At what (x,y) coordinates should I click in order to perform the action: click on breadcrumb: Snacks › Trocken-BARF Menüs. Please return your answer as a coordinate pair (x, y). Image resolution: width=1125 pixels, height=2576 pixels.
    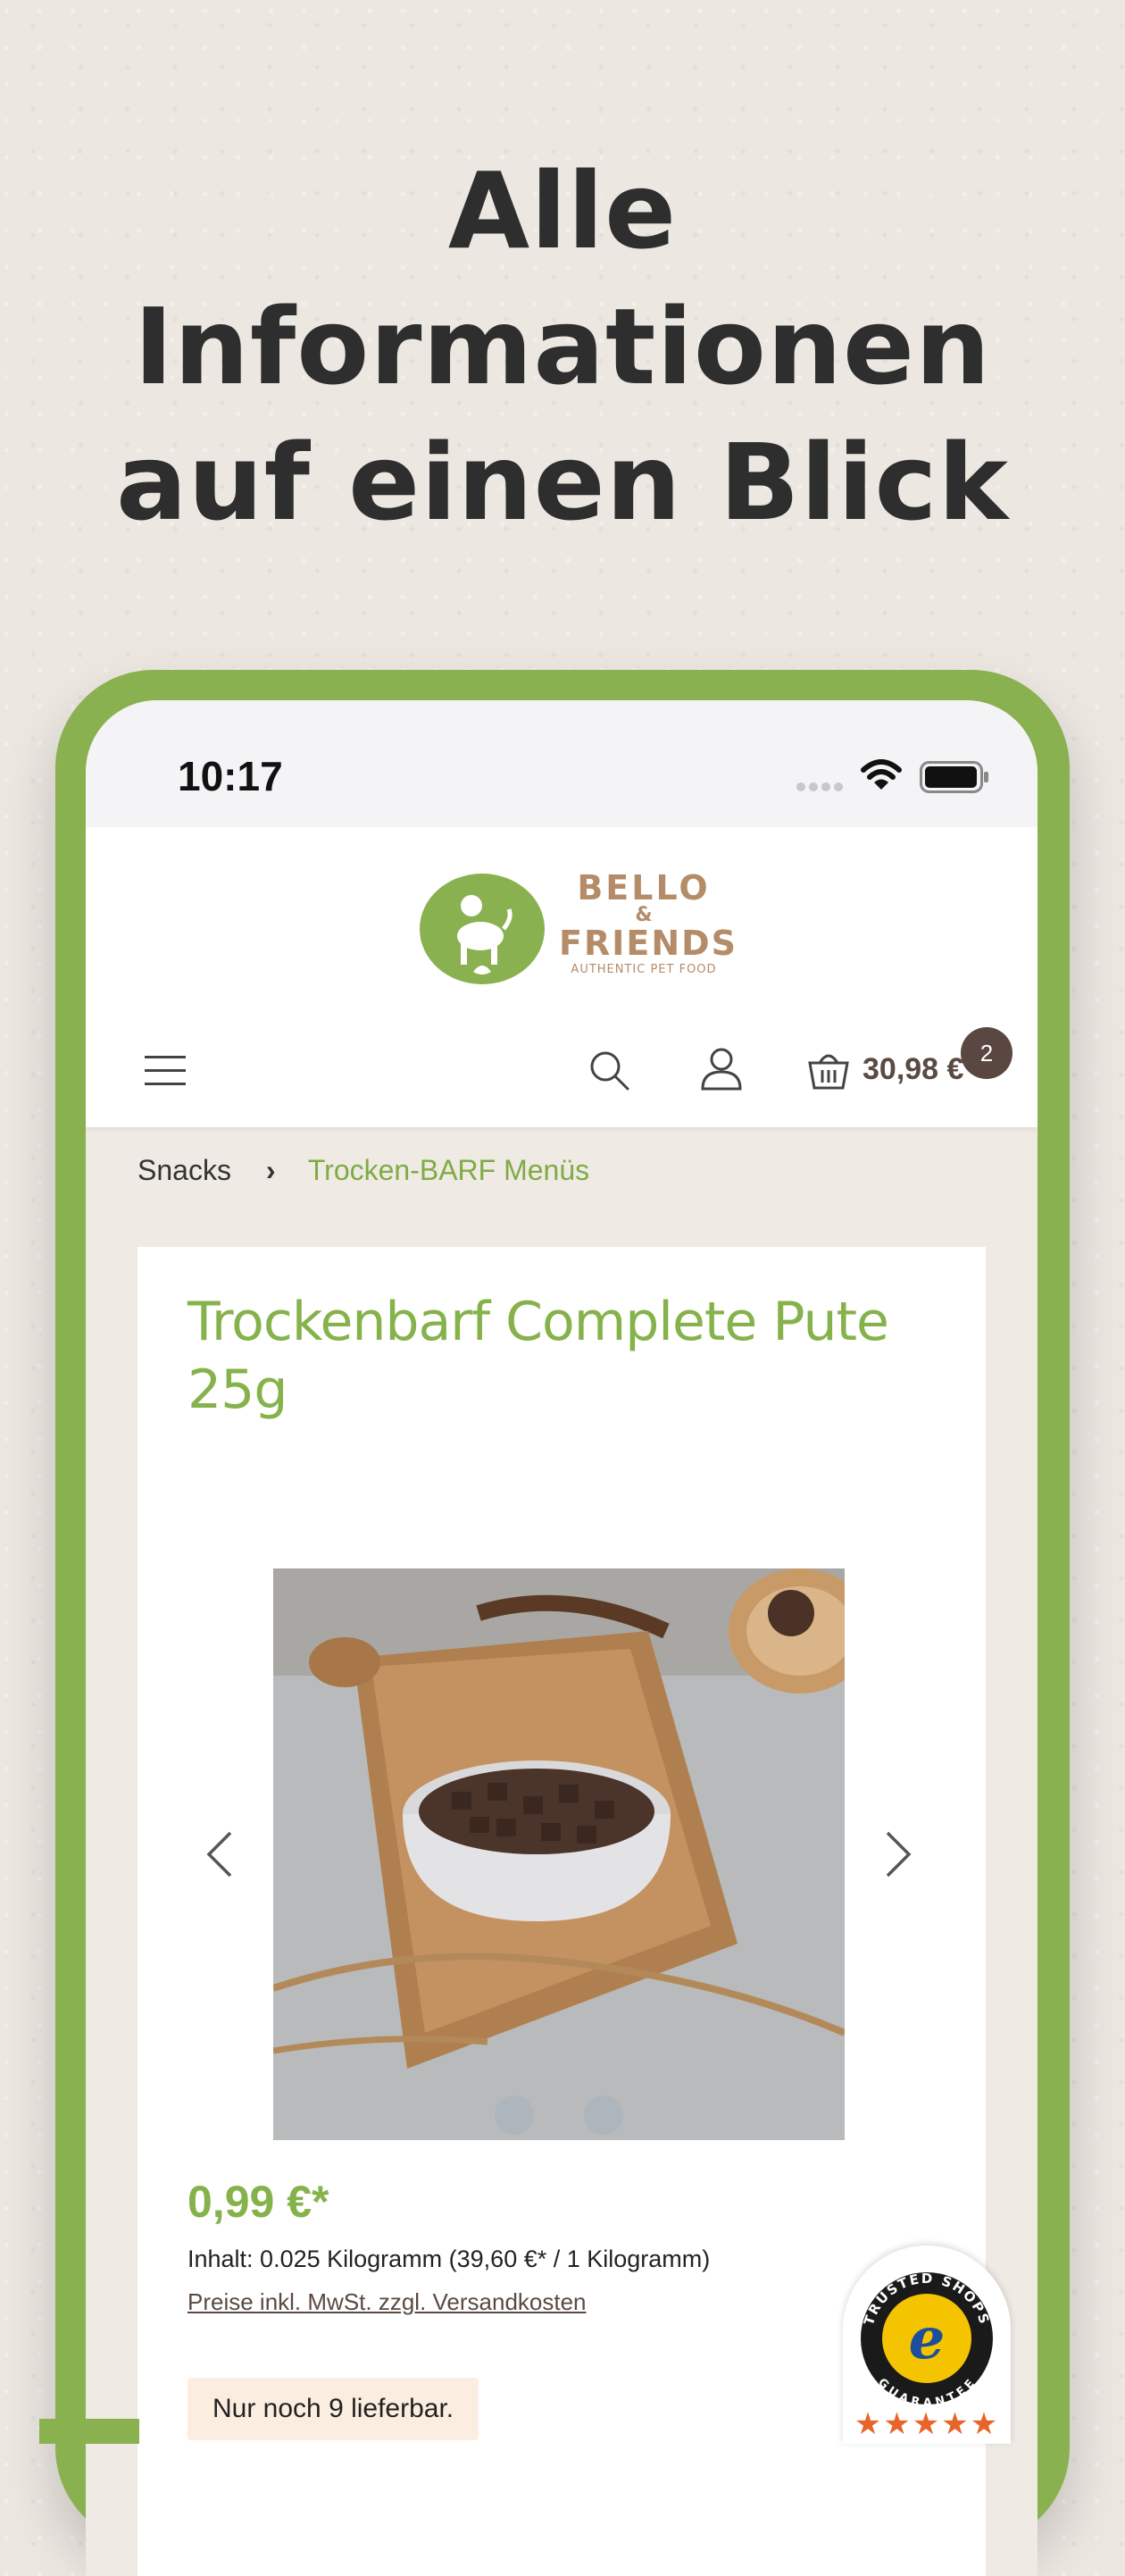
    Looking at the image, I should click on (364, 1170).